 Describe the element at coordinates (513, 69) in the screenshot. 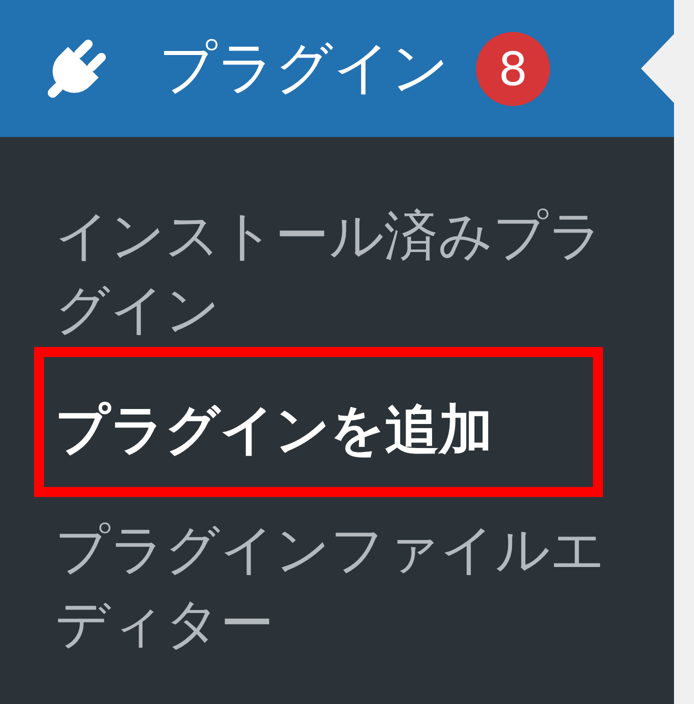

I see `update-count-badge: 8` at that location.